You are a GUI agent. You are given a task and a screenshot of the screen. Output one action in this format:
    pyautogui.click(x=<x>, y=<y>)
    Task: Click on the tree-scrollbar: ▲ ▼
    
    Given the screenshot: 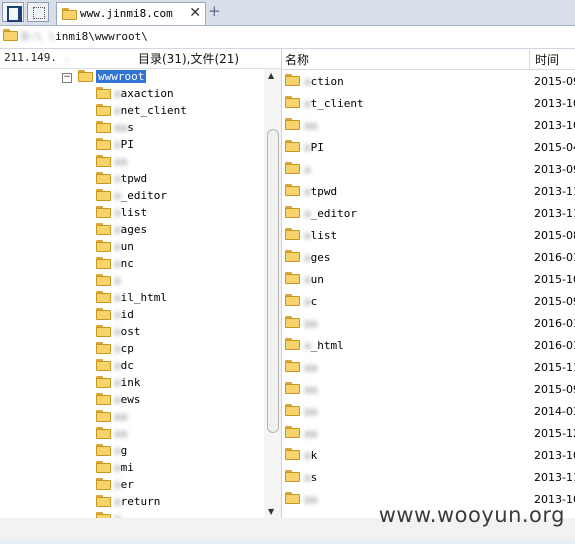 What is the action you would take?
    pyautogui.click(x=272, y=293)
    